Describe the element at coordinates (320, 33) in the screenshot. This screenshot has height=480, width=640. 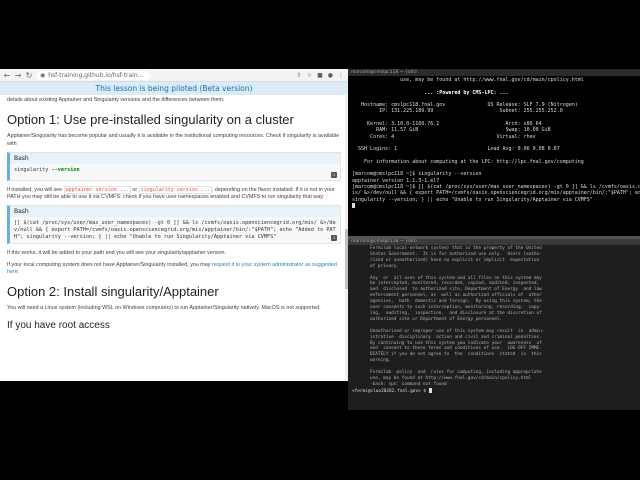
I see `desktop-top-area` at that location.